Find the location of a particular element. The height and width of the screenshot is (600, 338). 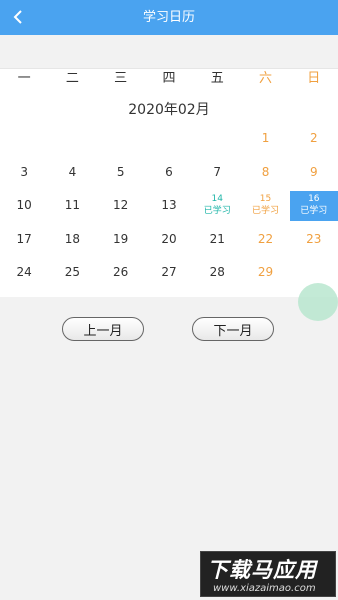

calendar-day: 12 is located at coordinates (121, 206).